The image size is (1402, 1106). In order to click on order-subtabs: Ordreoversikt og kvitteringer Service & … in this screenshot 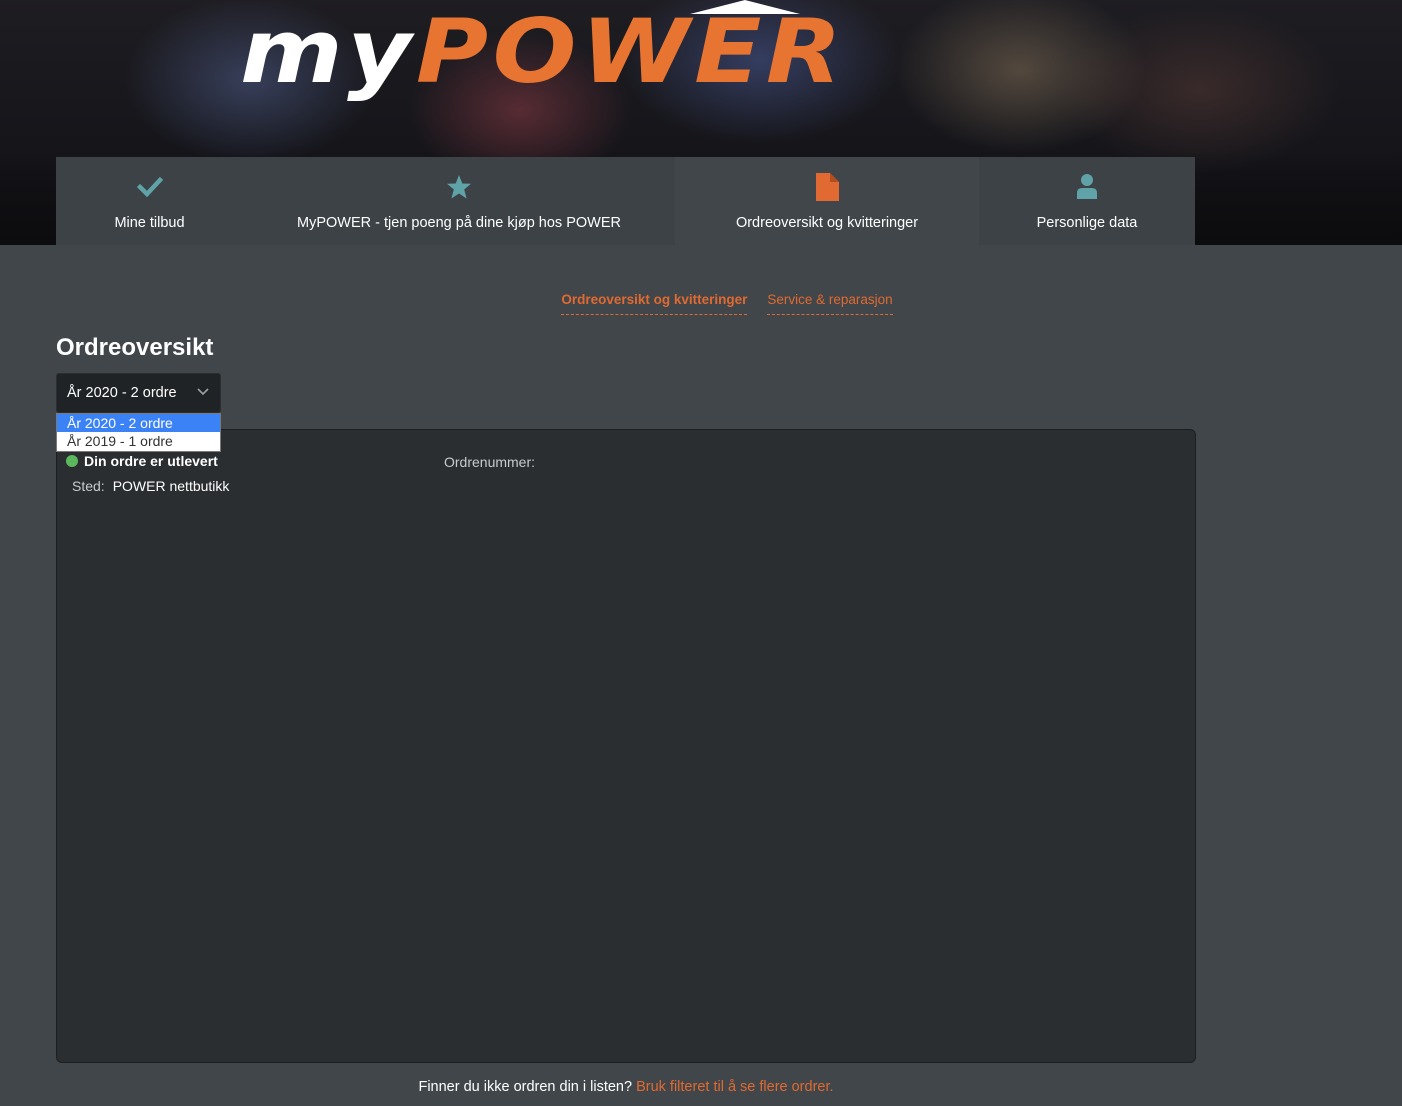, I will do `click(701, 303)`.